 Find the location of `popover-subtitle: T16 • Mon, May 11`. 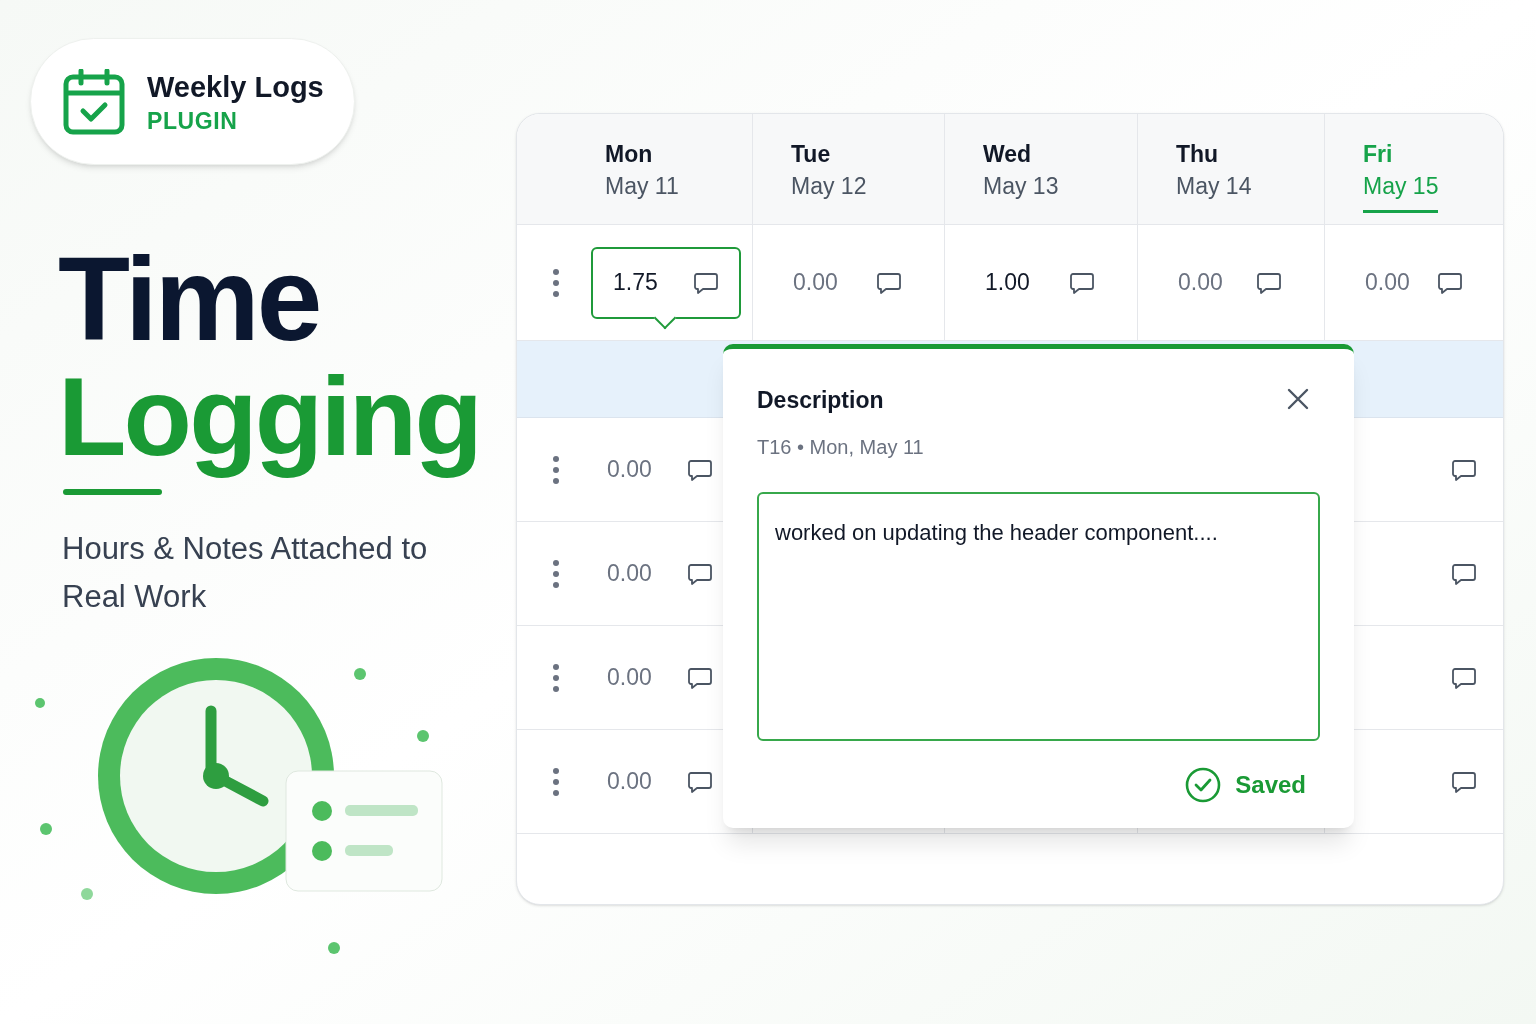

popover-subtitle: T16 • Mon, May 11 is located at coordinates (841, 447).